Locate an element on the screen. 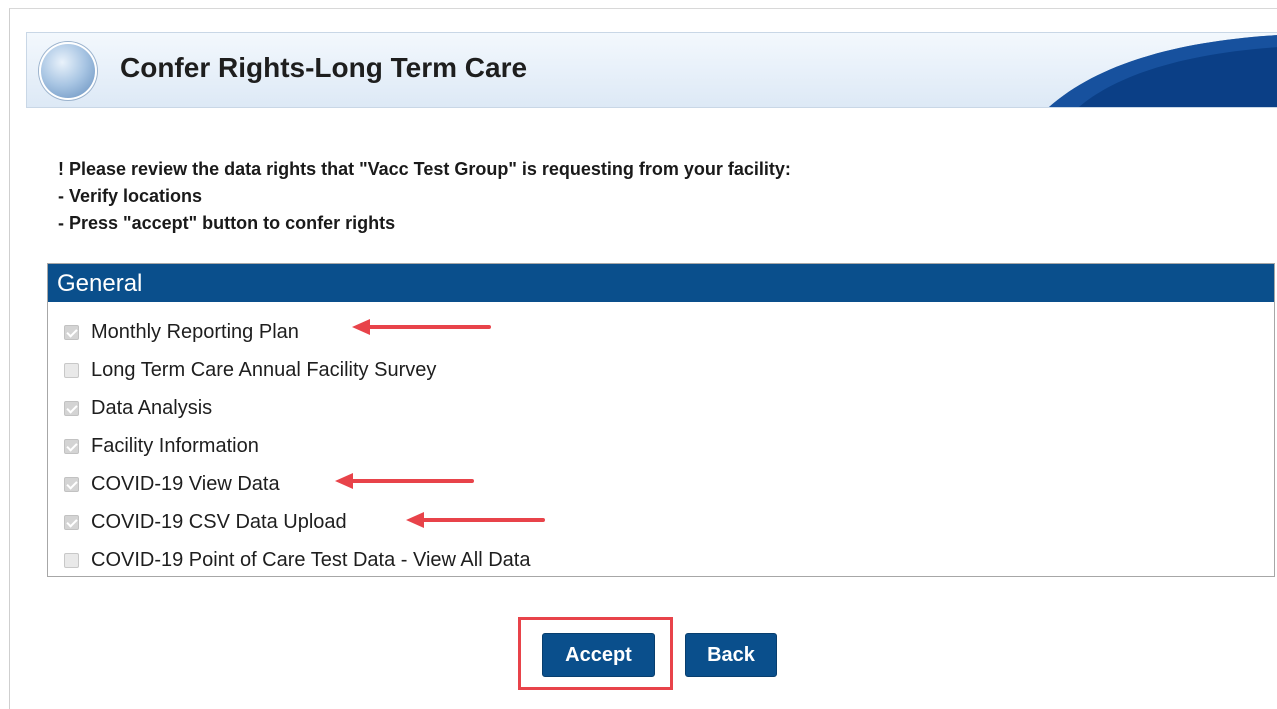 The height and width of the screenshot is (709, 1277). right-item-facility-information: Facility Information is located at coordinates (161, 446).